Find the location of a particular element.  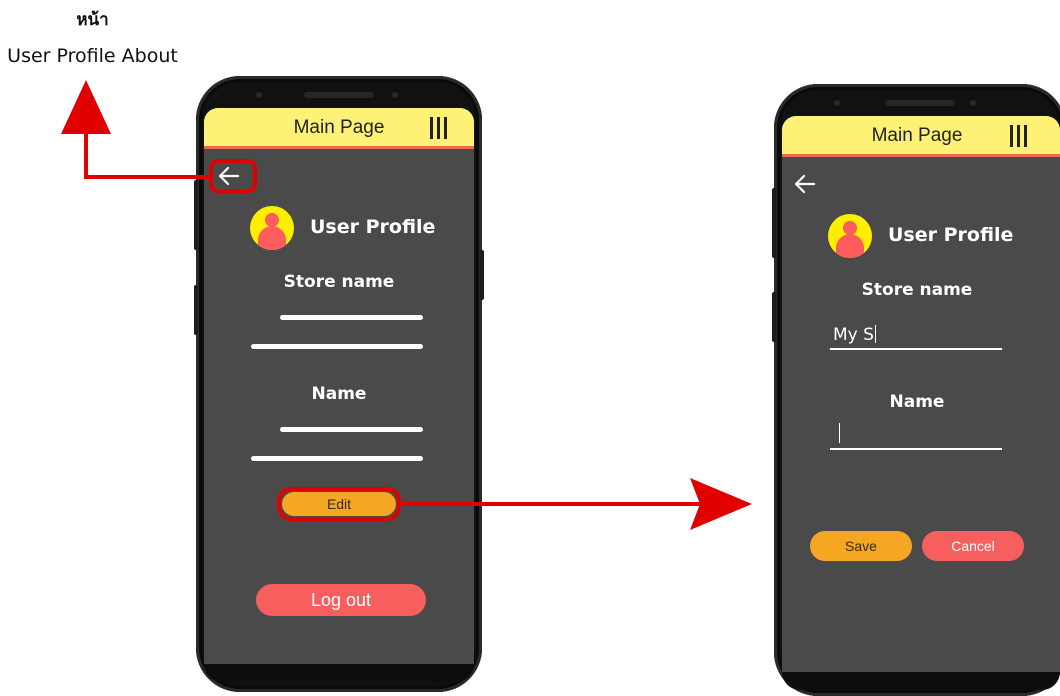

save-button: Save is located at coordinates (861, 546).